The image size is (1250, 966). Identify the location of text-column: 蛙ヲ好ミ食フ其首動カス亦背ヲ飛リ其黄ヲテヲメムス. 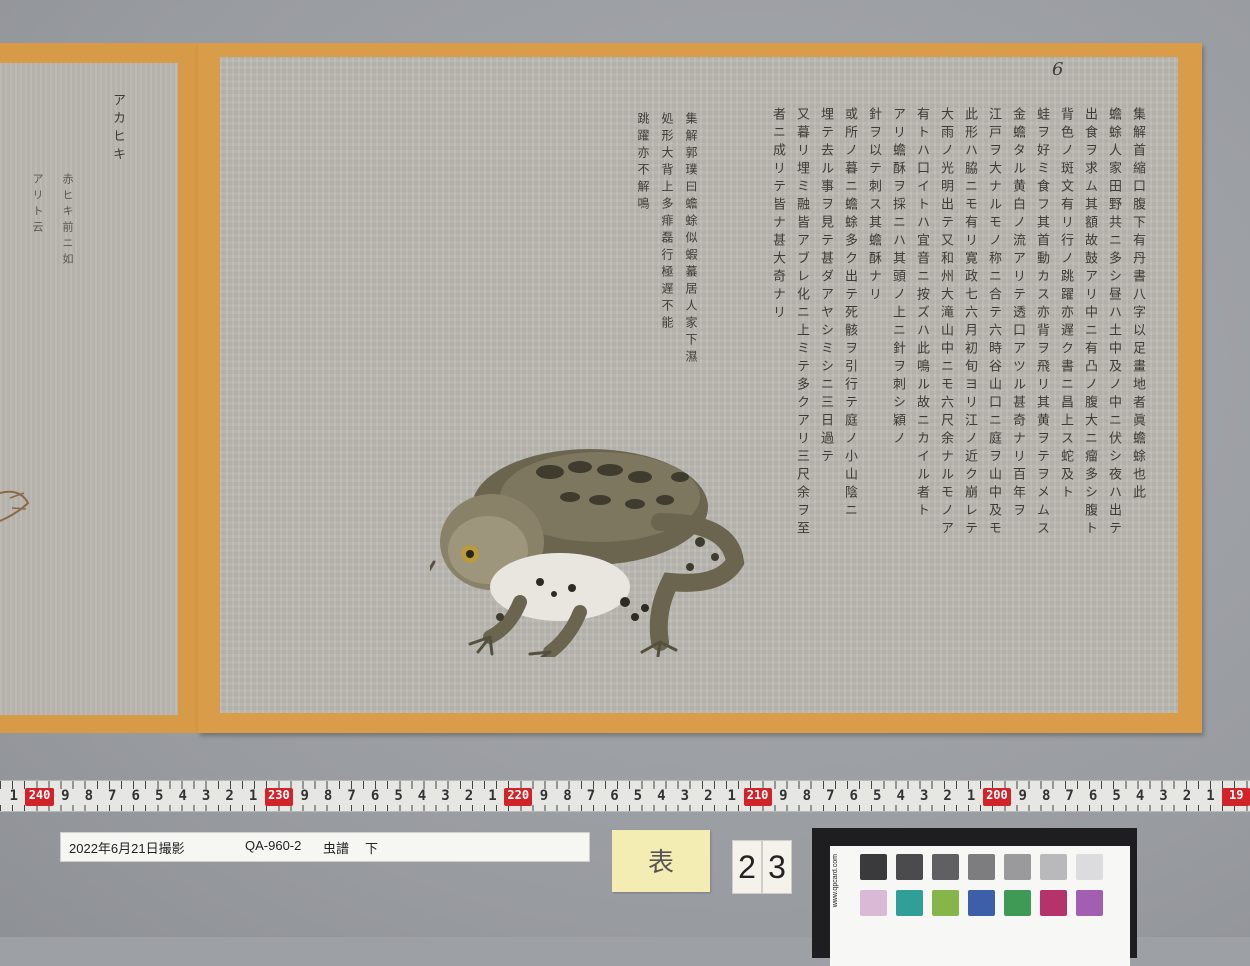
(1041, 323).